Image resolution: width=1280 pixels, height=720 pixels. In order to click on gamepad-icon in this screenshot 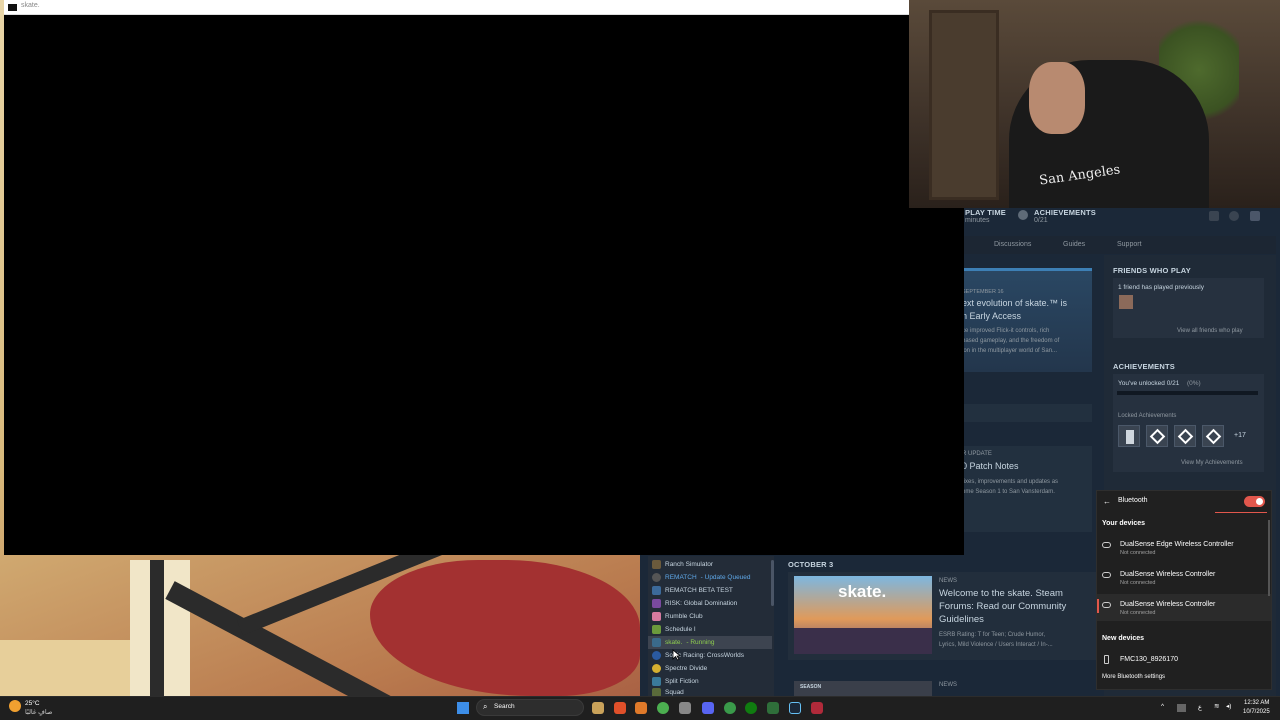, I will do `click(1106, 545)`.